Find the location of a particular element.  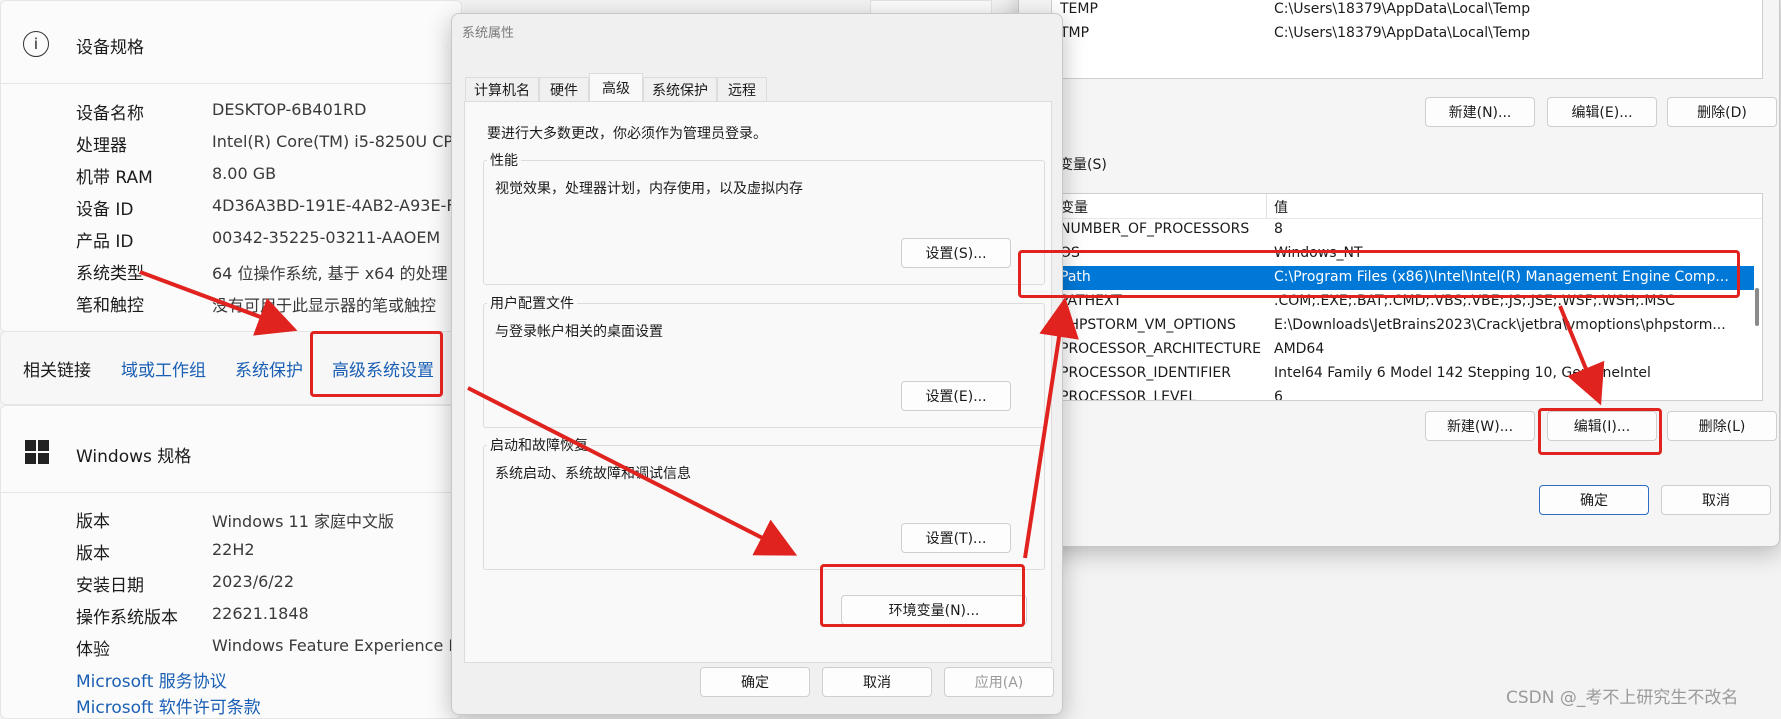

arrow-to-advanced-settings is located at coordinates (218, 303).